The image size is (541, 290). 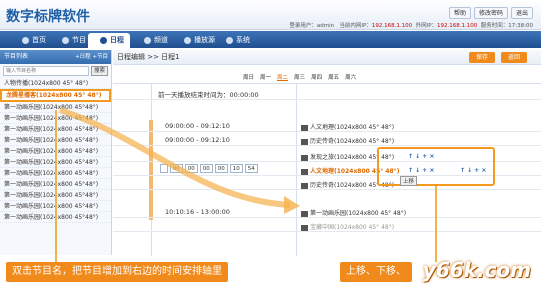 I want to click on schedule-icon, so click(x=103, y=40).